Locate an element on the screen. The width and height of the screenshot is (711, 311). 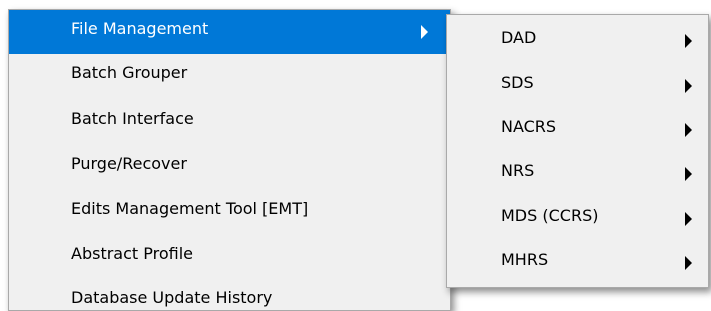
menu-item-edits-management-tool: Edits Management Tool [EMT] is located at coordinates (229, 212).